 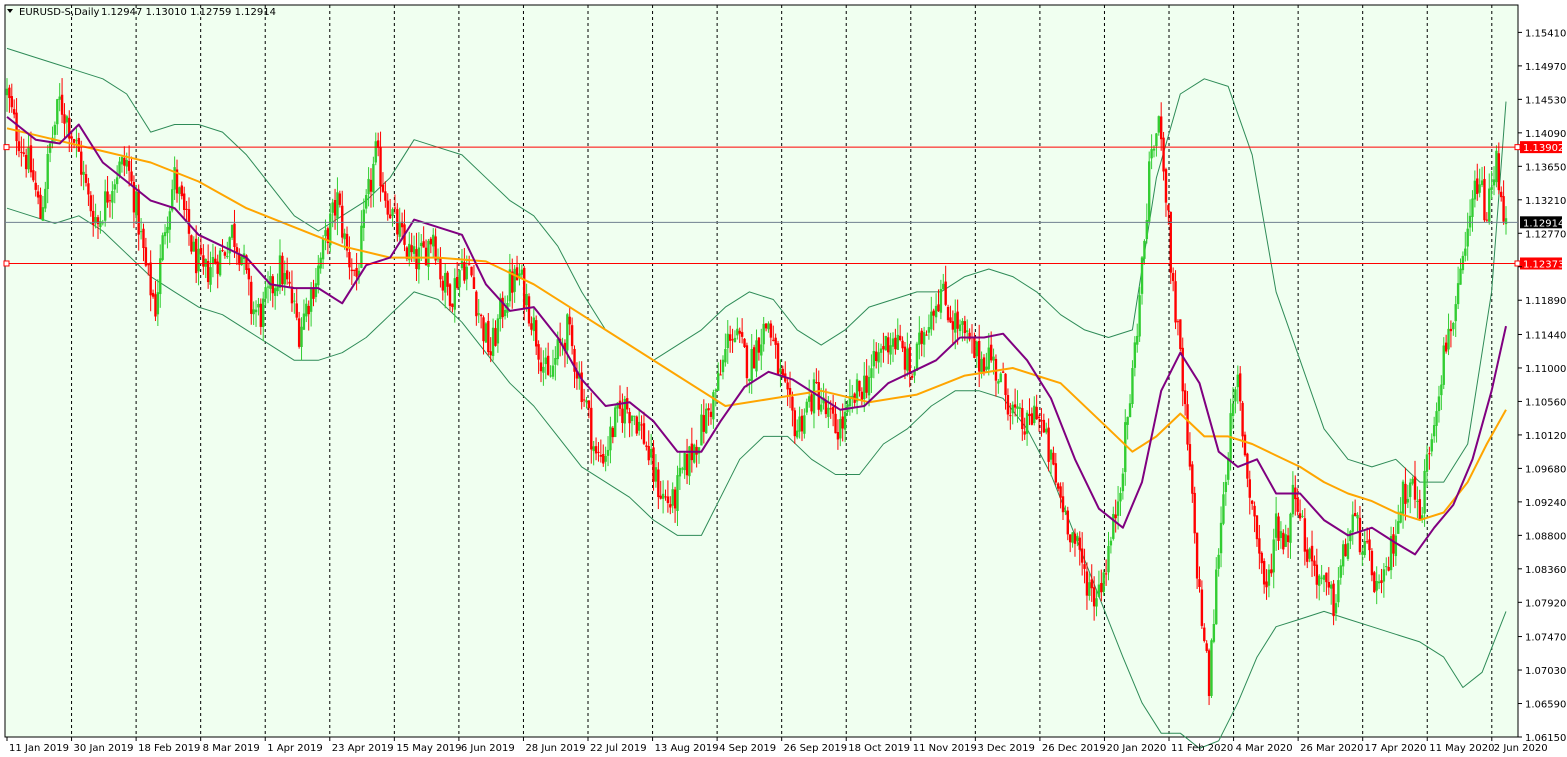 I want to click on time-tick-label: 11 May 2020, so click(x=1461, y=748).